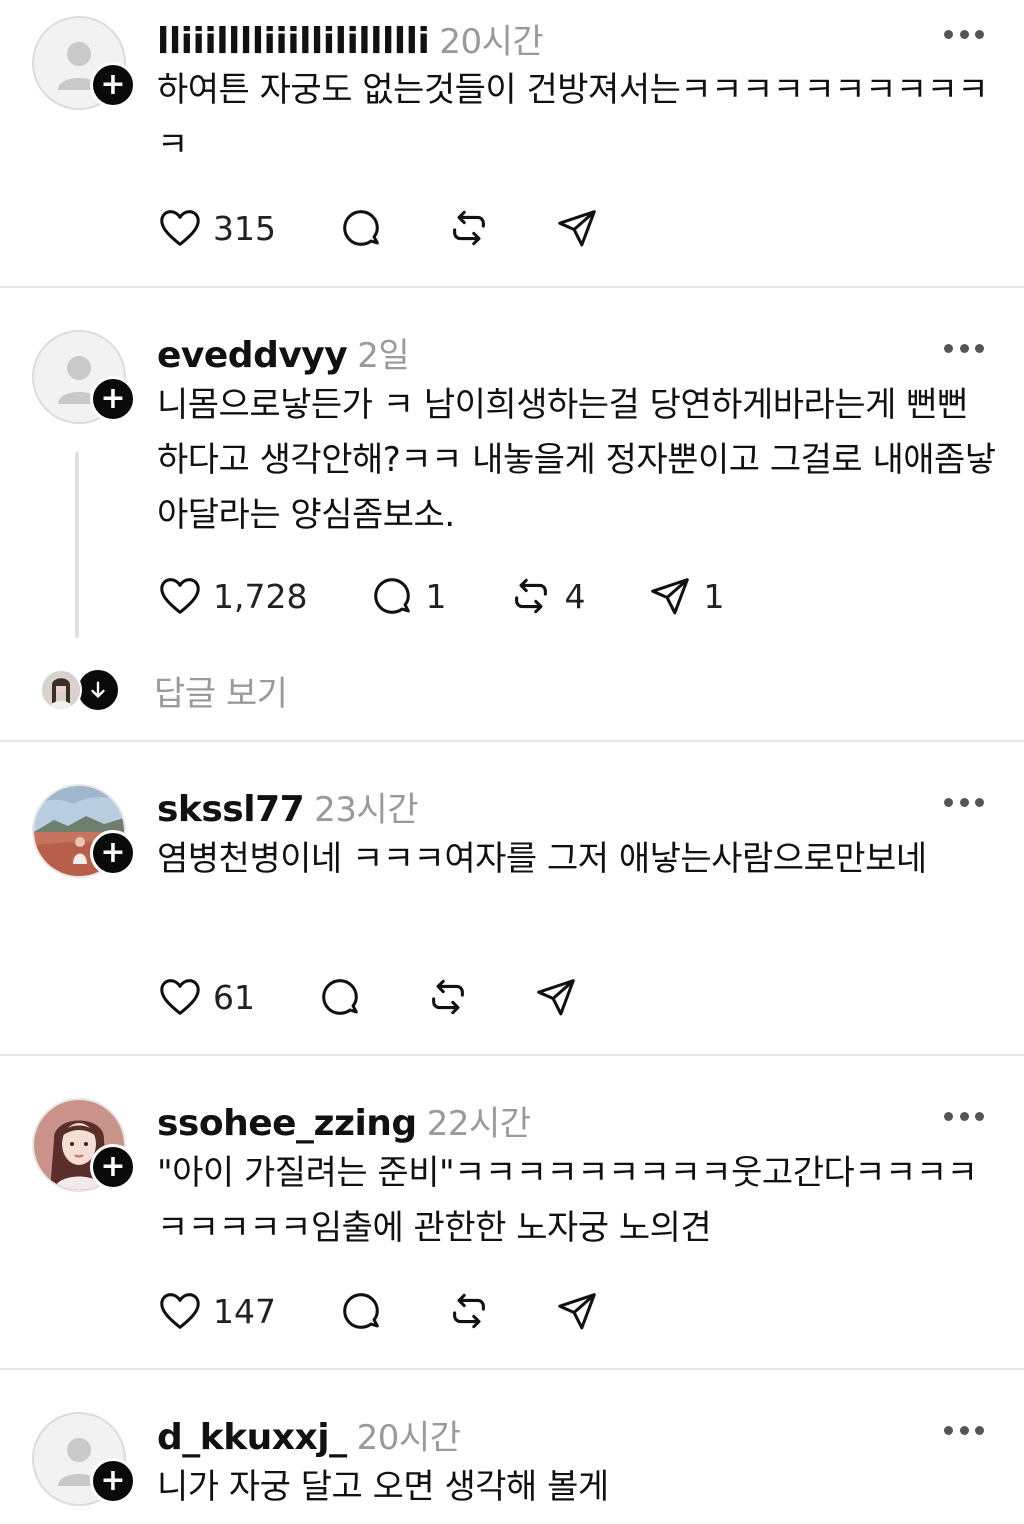  What do you see at coordinates (383, 356) in the screenshot?
I see `timestamp: 2일` at bounding box center [383, 356].